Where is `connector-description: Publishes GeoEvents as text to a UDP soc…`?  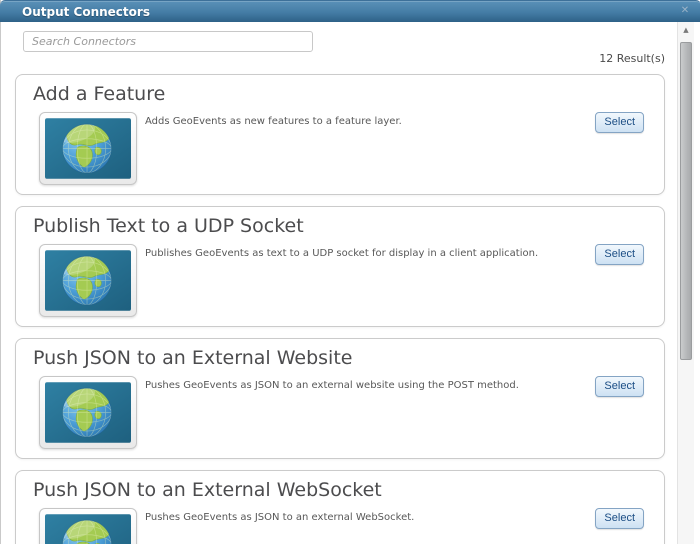 connector-description: Publishes GeoEvents as text to a UDP soc… is located at coordinates (342, 253).